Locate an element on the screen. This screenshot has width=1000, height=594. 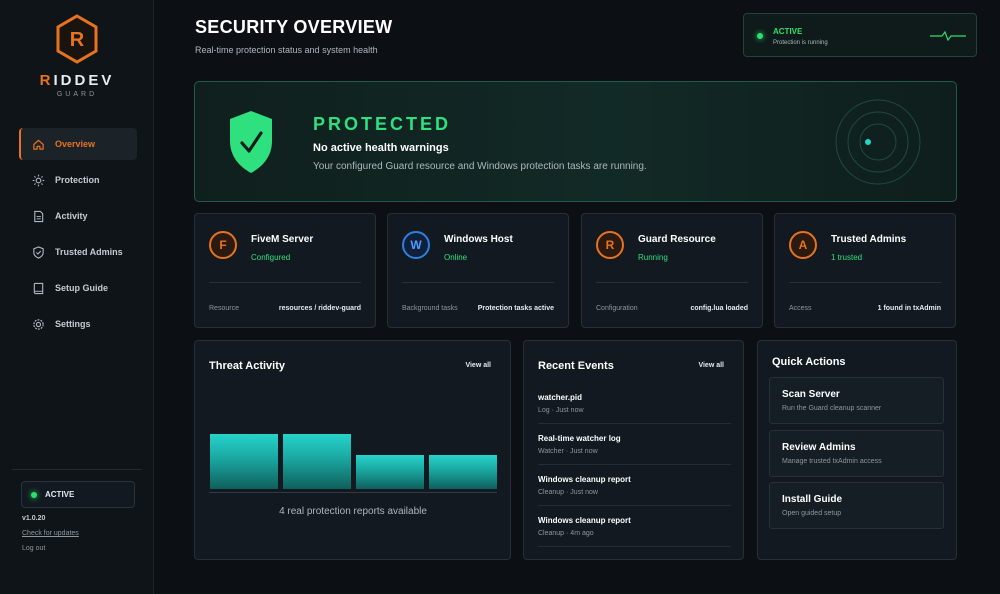
book-icon is located at coordinates (38, 288).